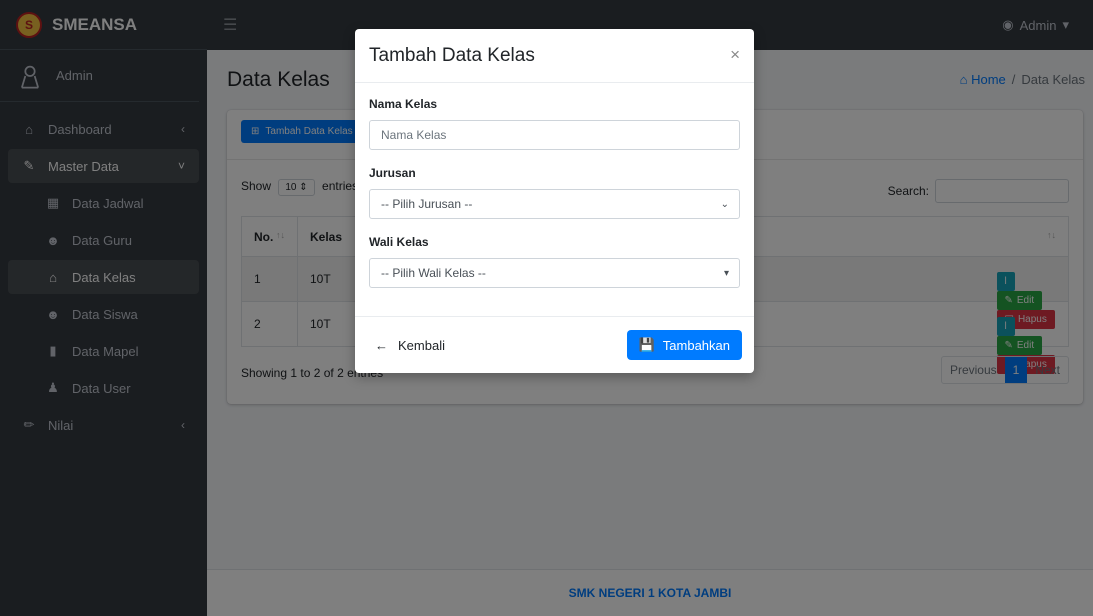 The height and width of the screenshot is (616, 1093). I want to click on submit-label: Tambahkan, so click(696, 345).